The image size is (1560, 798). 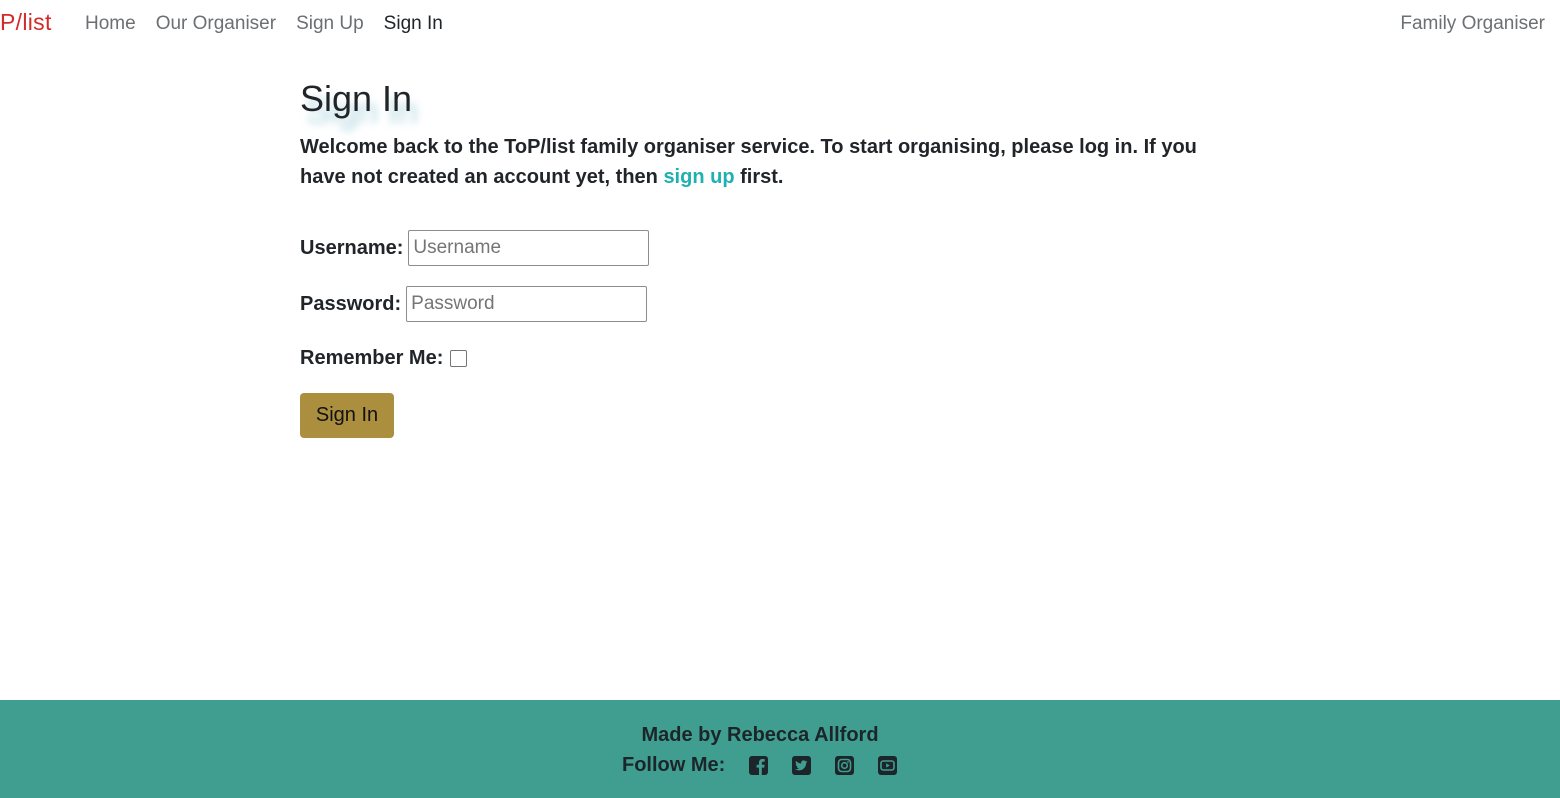 I want to click on nav-links: Home Our Organiser Sign Up Sign In, so click(x=264, y=24).